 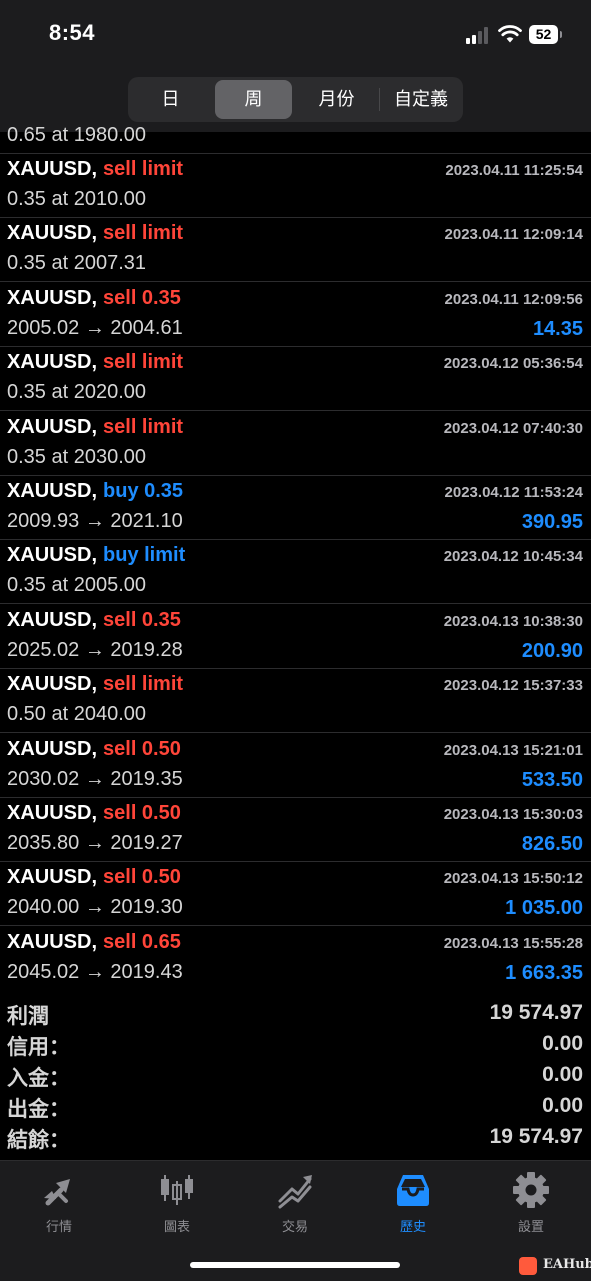 I want to click on battery-level: 52, so click(x=543, y=34).